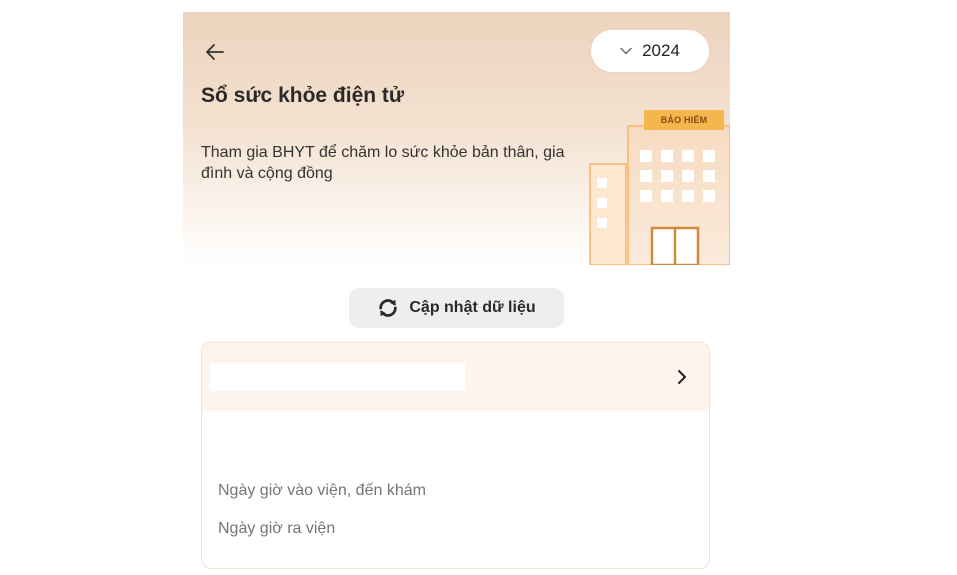 Image resolution: width=957 pixels, height=575 pixels. Describe the element at coordinates (684, 120) in the screenshot. I see `insurance-sign: BẢO HIỂM` at that location.